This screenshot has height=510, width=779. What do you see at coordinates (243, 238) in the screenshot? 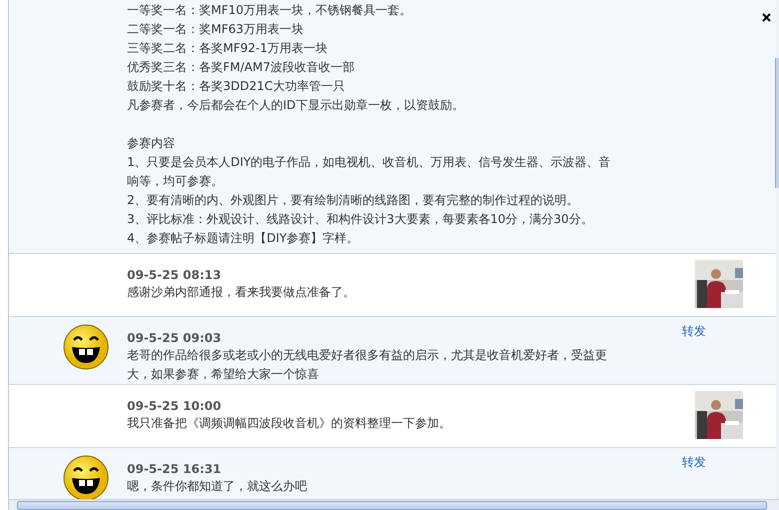
I see `post-text: 4、参赛帖子标题请注明【DIY参赛】字样。` at bounding box center [243, 238].